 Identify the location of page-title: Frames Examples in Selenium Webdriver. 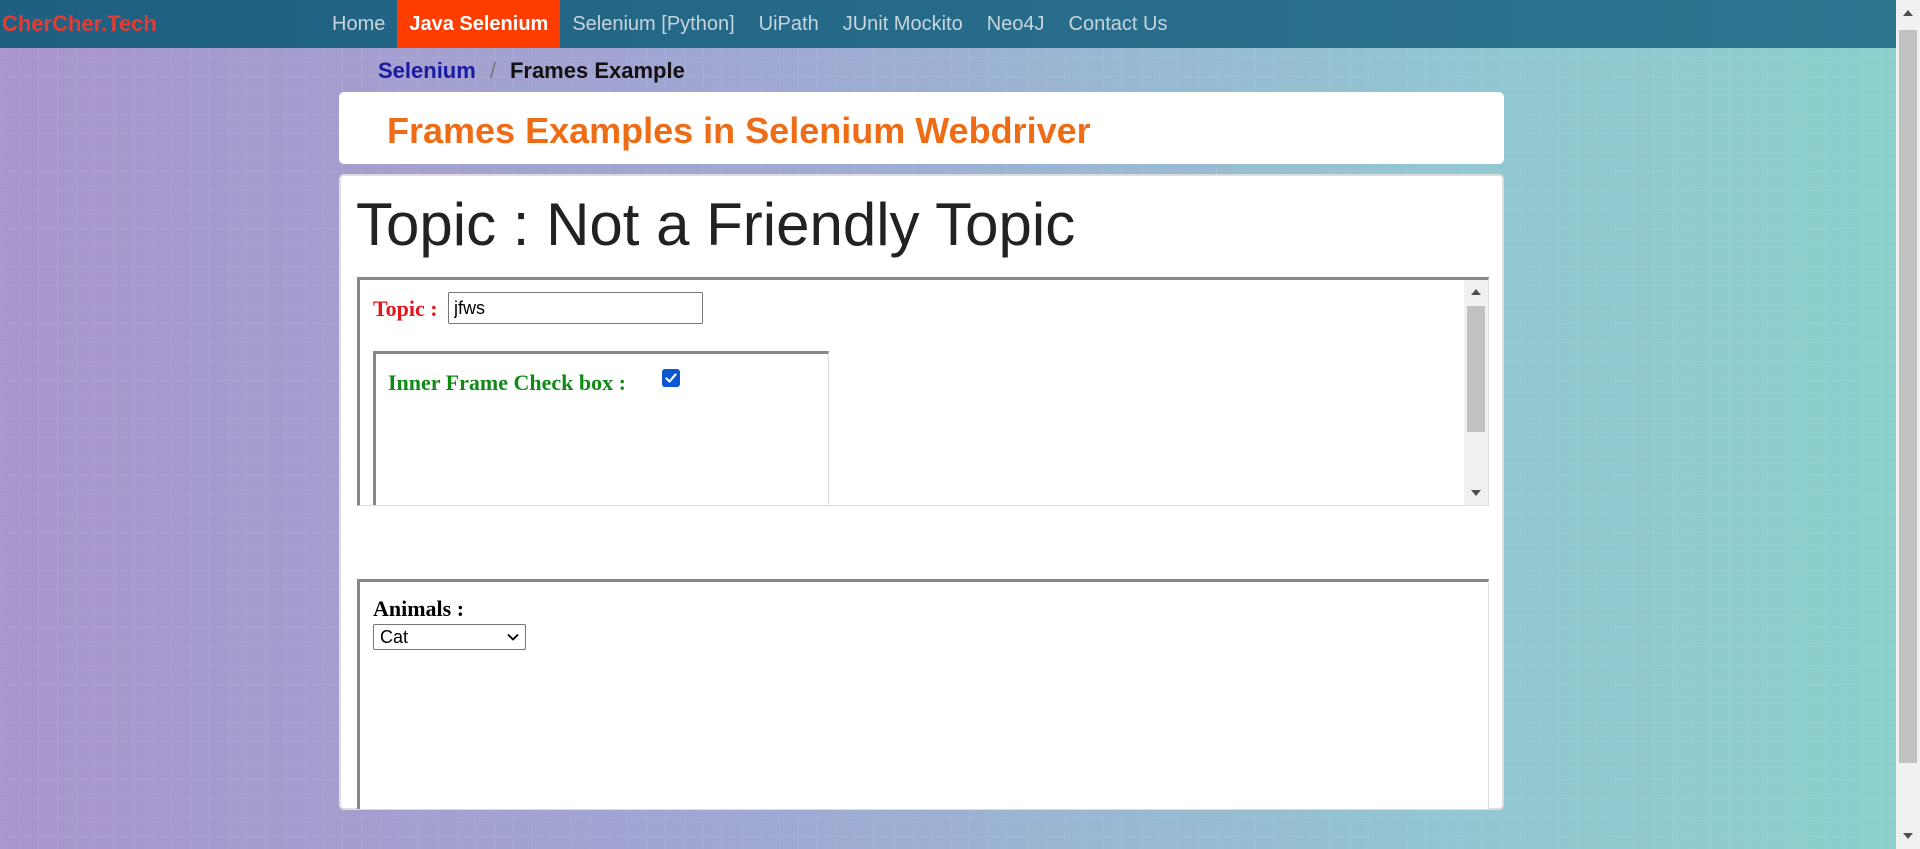
(739, 130).